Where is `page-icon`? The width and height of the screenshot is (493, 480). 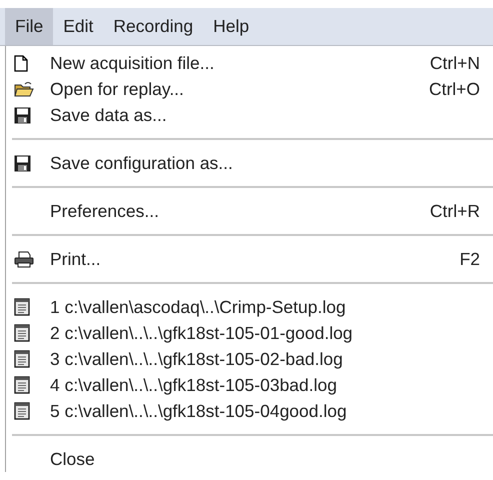
page-icon is located at coordinates (21, 63).